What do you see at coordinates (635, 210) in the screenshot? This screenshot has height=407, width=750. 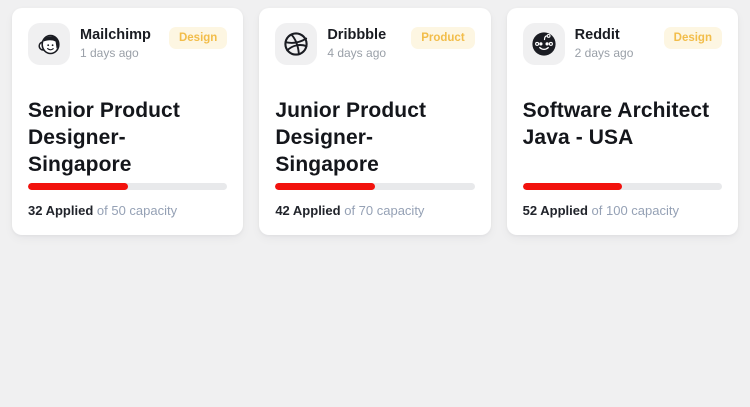 I see `capacity-label: of 100 capacity` at bounding box center [635, 210].